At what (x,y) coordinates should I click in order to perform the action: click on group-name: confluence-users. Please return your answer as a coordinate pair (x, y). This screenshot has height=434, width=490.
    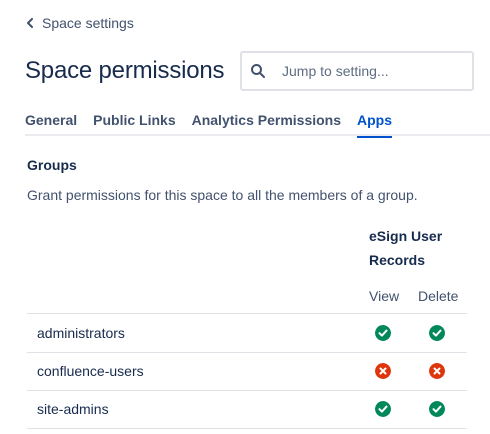
    Looking at the image, I should click on (90, 371).